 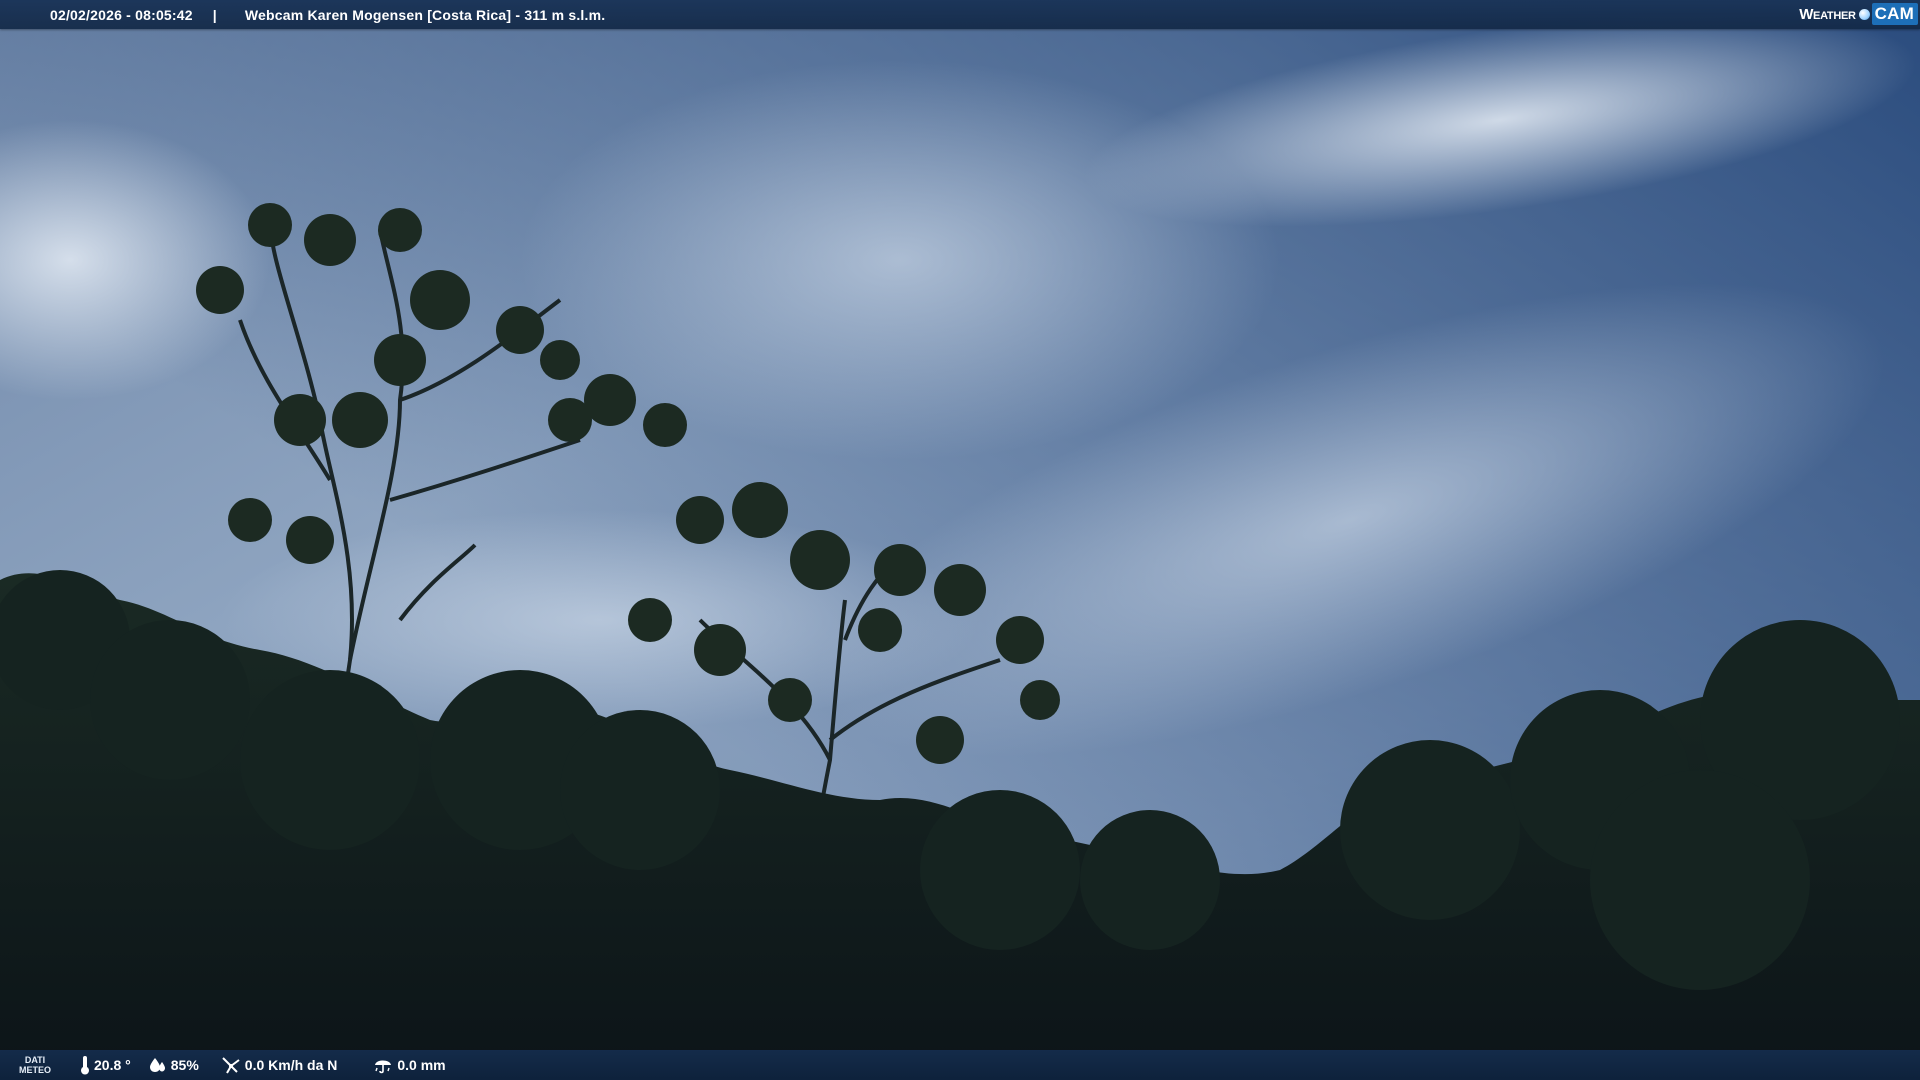 I want to click on temperature-reading: 20.8 °, so click(x=105, y=1065).